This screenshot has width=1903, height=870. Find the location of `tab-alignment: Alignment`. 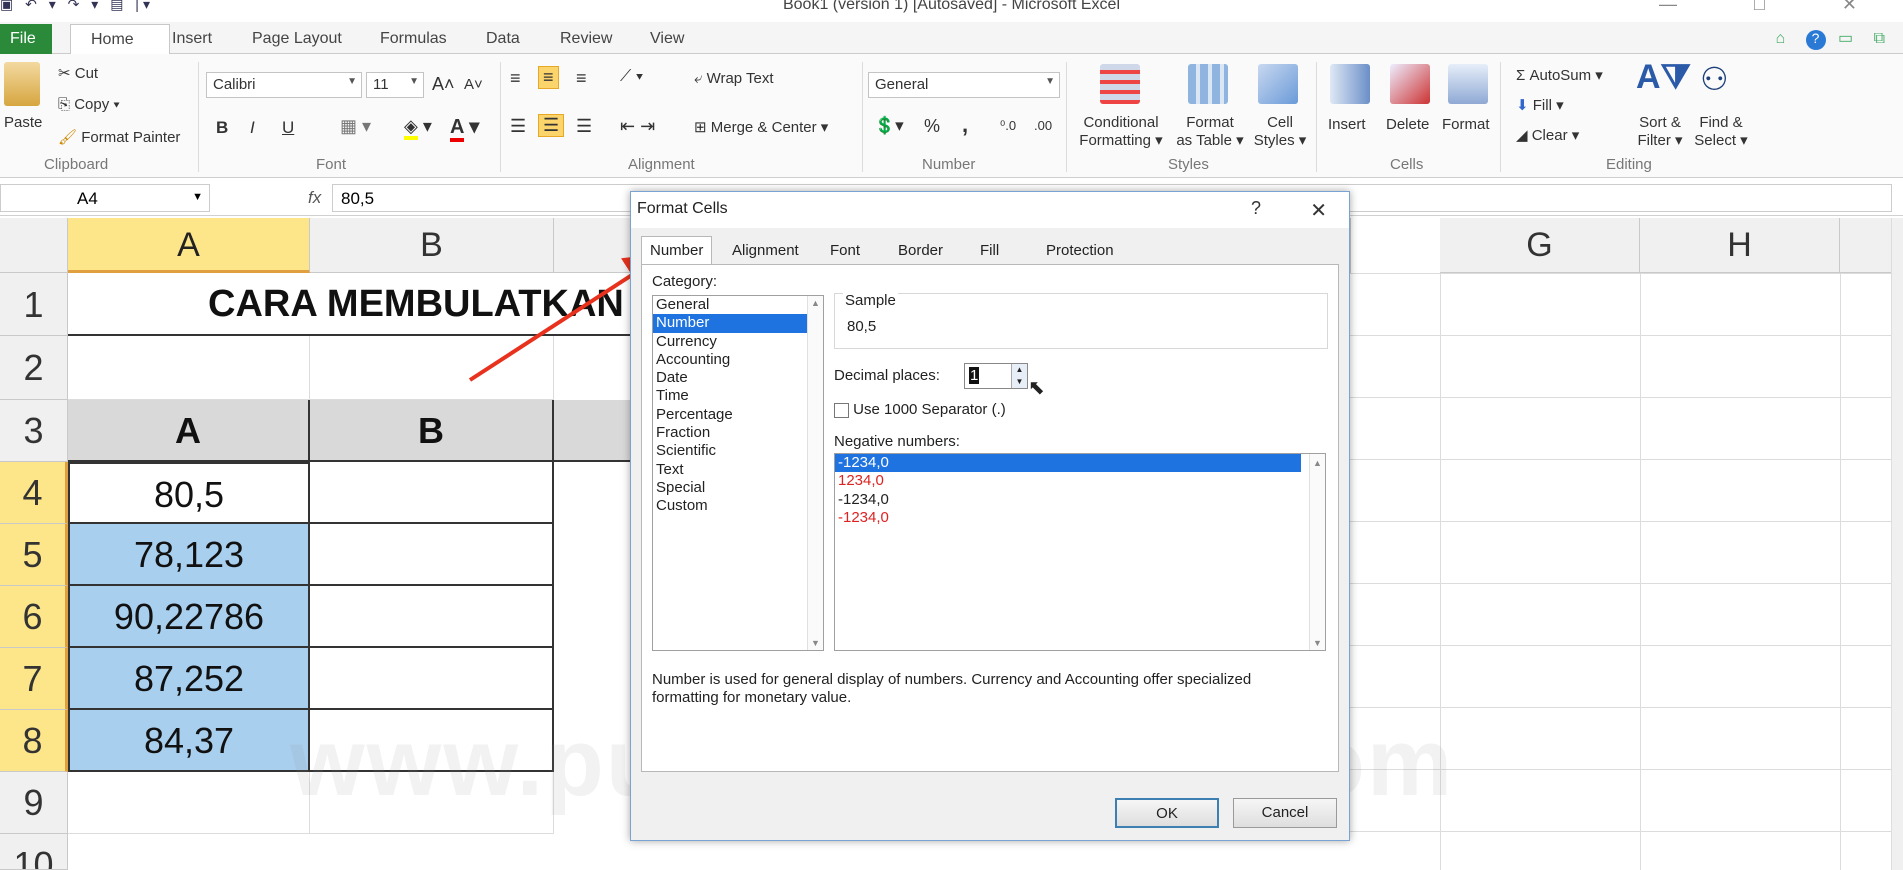

tab-alignment: Alignment is located at coordinates (765, 250).